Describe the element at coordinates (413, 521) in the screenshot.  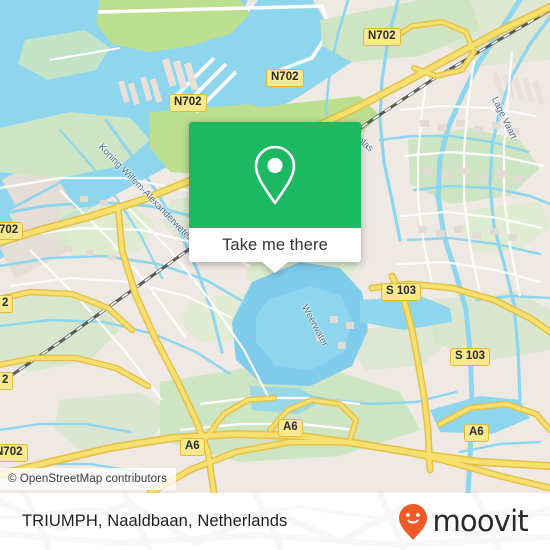
I see `moovit-pin-smiley-icon` at that location.